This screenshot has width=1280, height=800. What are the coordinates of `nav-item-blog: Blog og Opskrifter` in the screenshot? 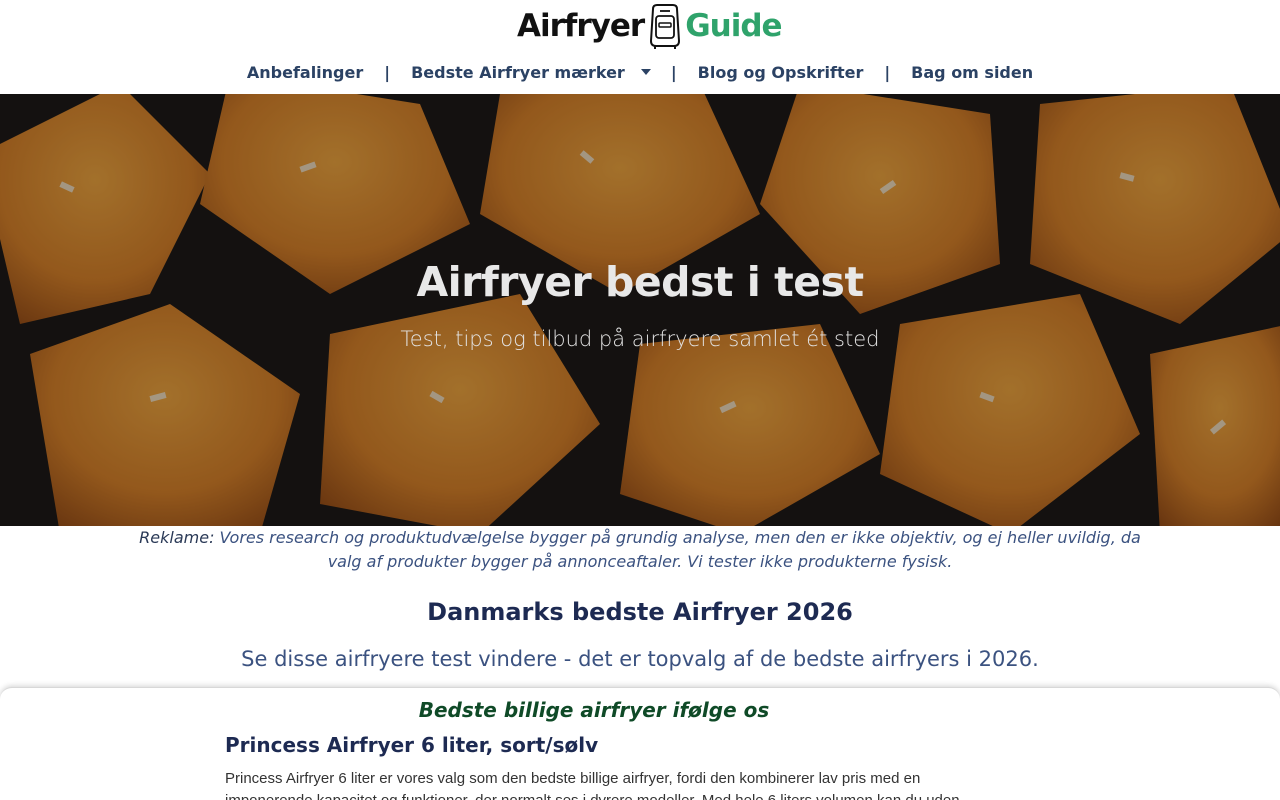 It's located at (781, 72).